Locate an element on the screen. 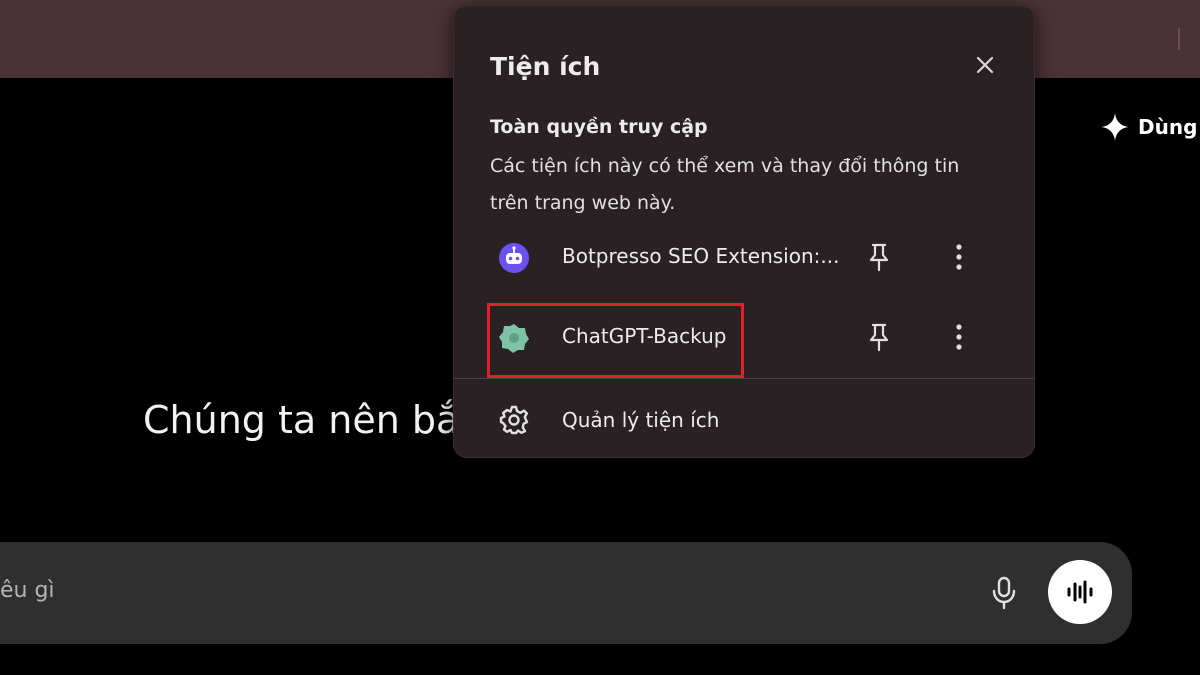 This screenshot has height=675, width=1200. botpresso-robot-icon is located at coordinates (514, 258).